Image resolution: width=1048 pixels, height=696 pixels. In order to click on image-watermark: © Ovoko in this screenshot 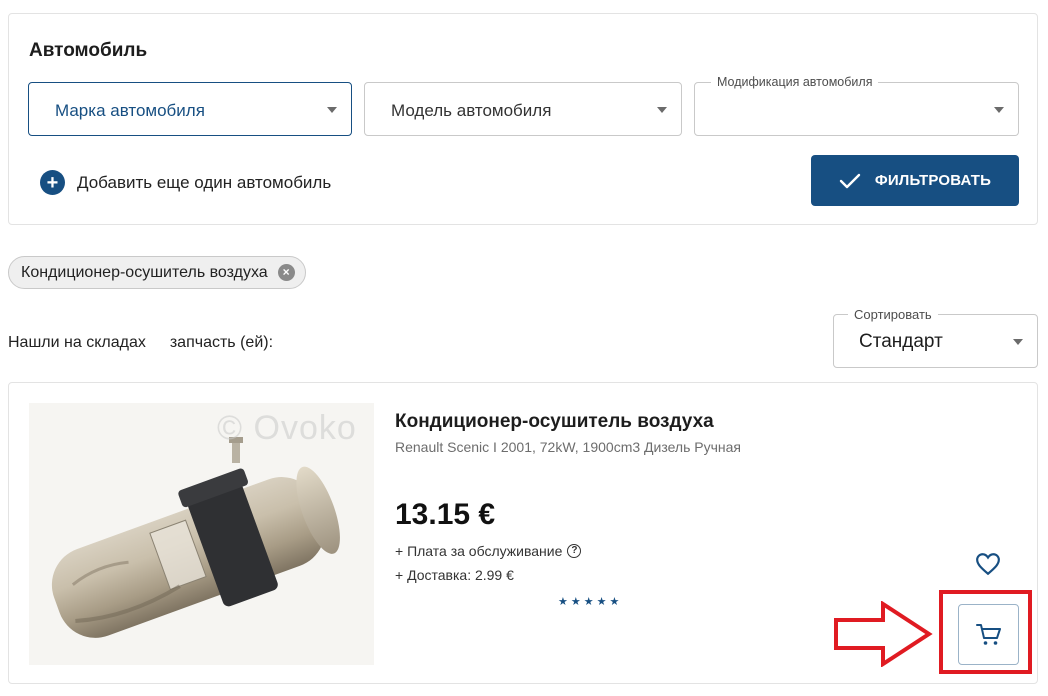, I will do `click(287, 428)`.